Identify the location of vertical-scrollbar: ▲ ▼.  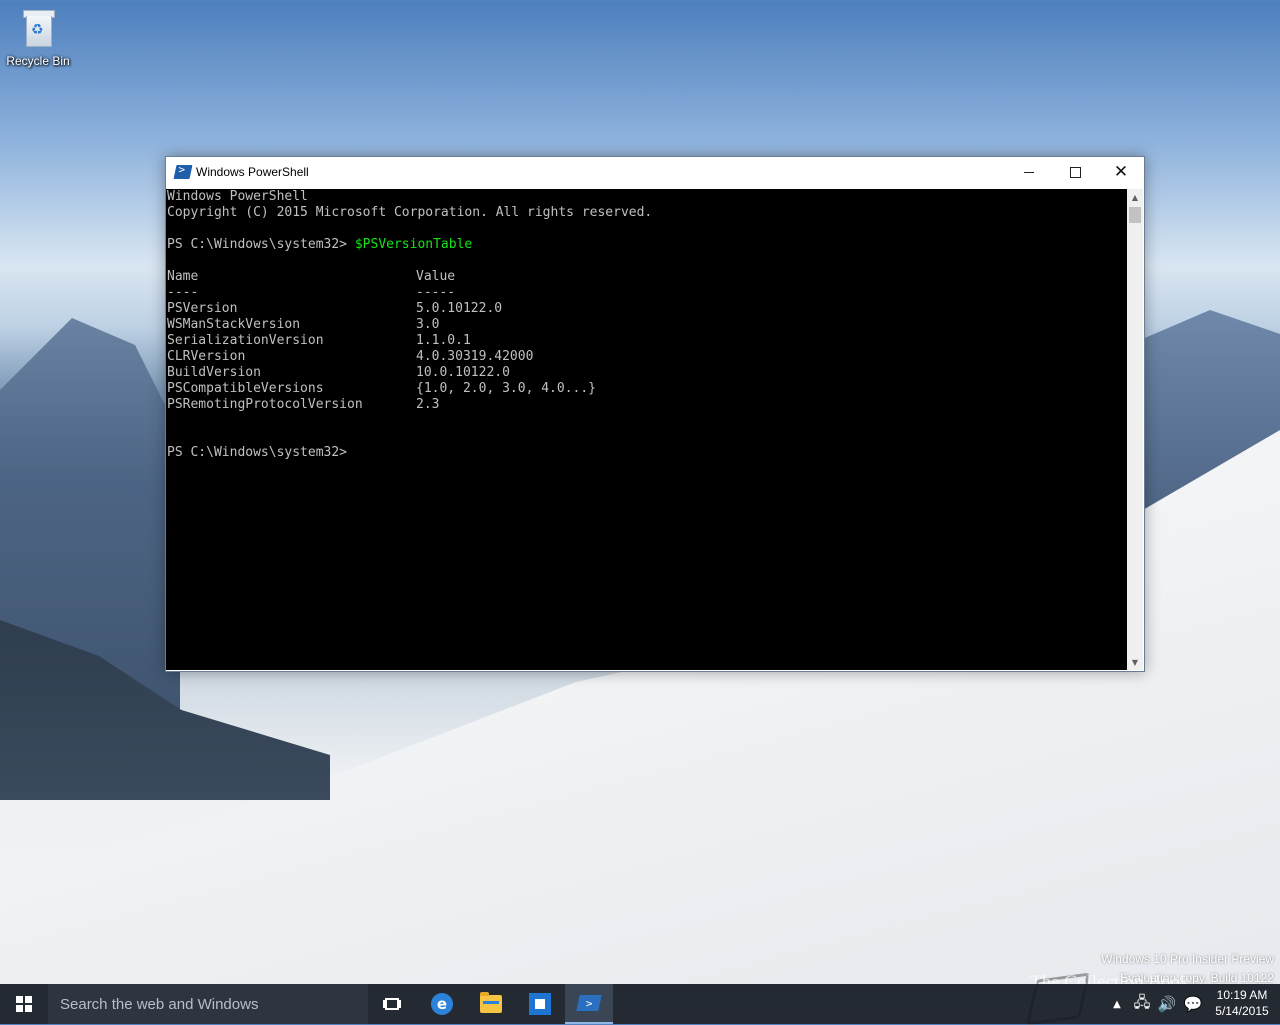
(1135, 429).